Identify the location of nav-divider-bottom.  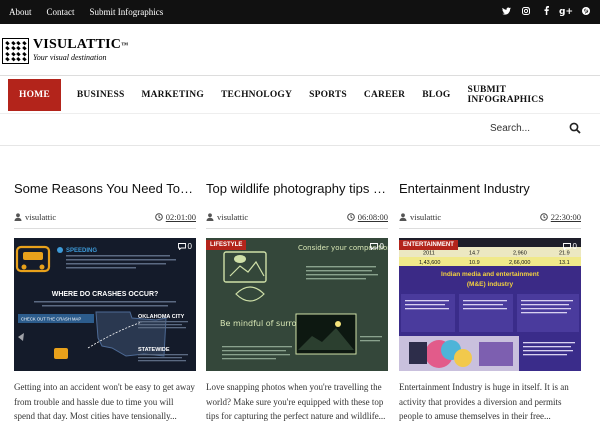
(300, 113).